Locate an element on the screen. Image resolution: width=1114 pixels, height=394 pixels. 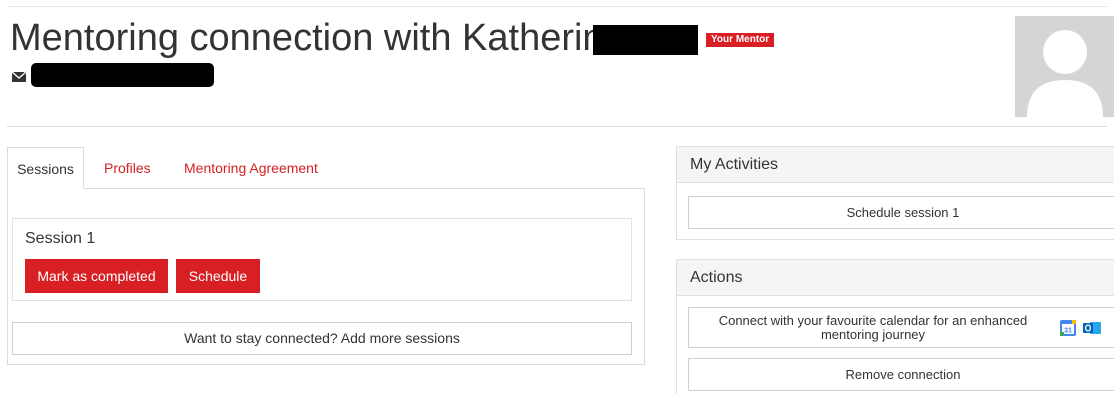
google-calendar-icon: 31 is located at coordinates (1068, 328).